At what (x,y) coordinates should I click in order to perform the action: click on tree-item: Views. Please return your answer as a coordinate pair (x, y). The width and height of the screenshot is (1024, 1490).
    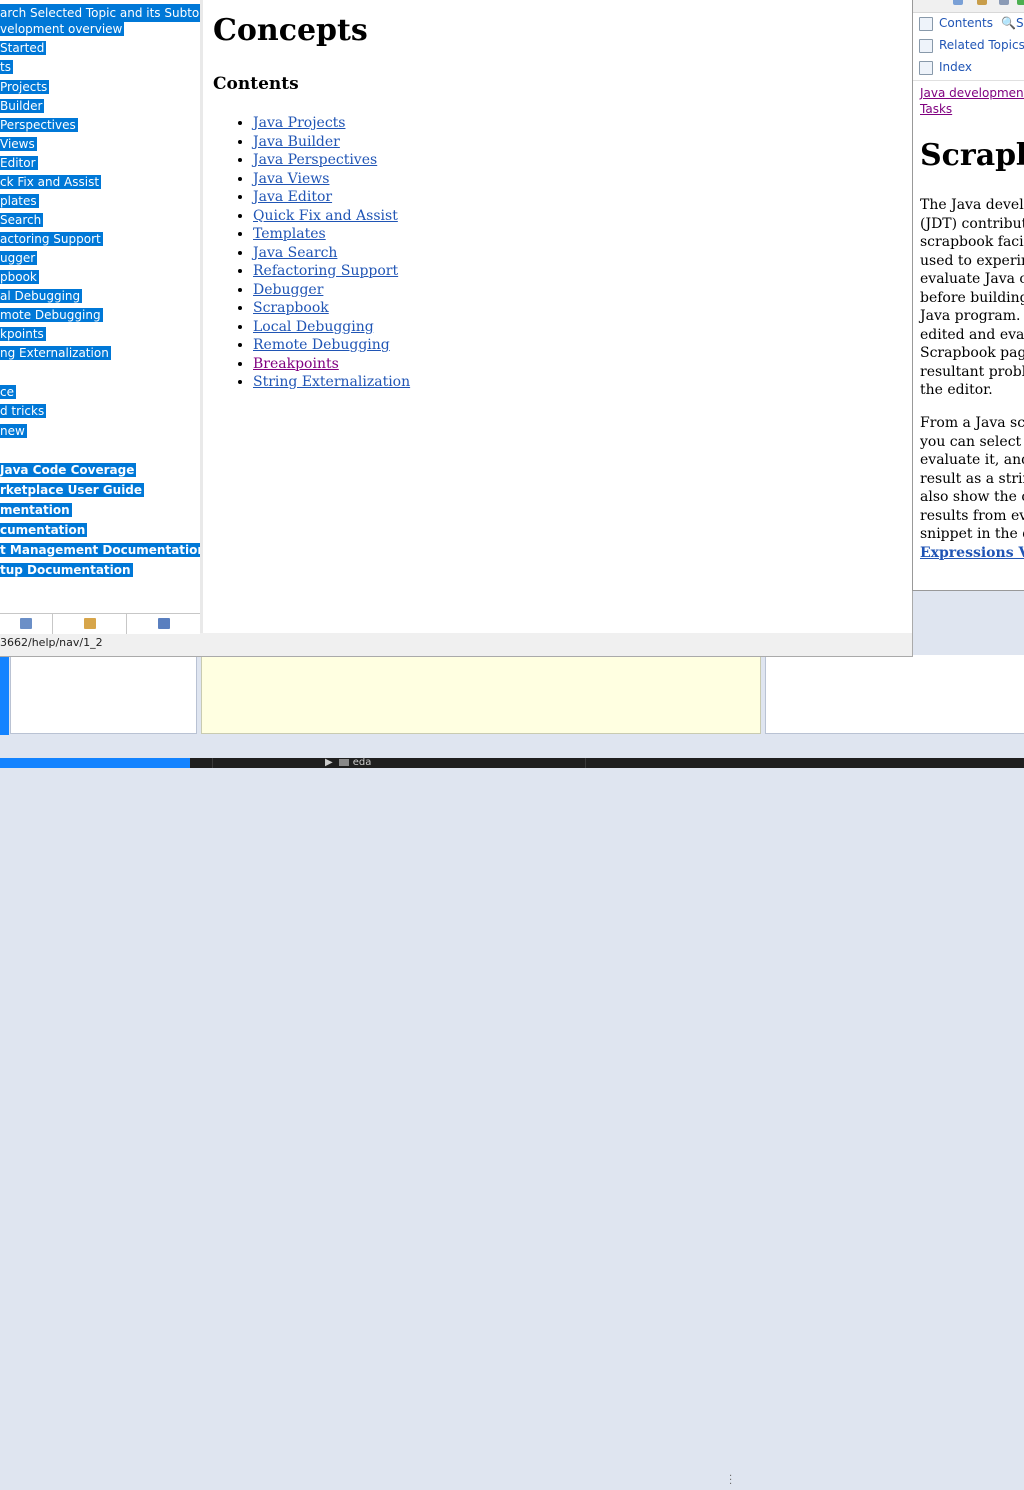
    Looking at the image, I should click on (18, 144).